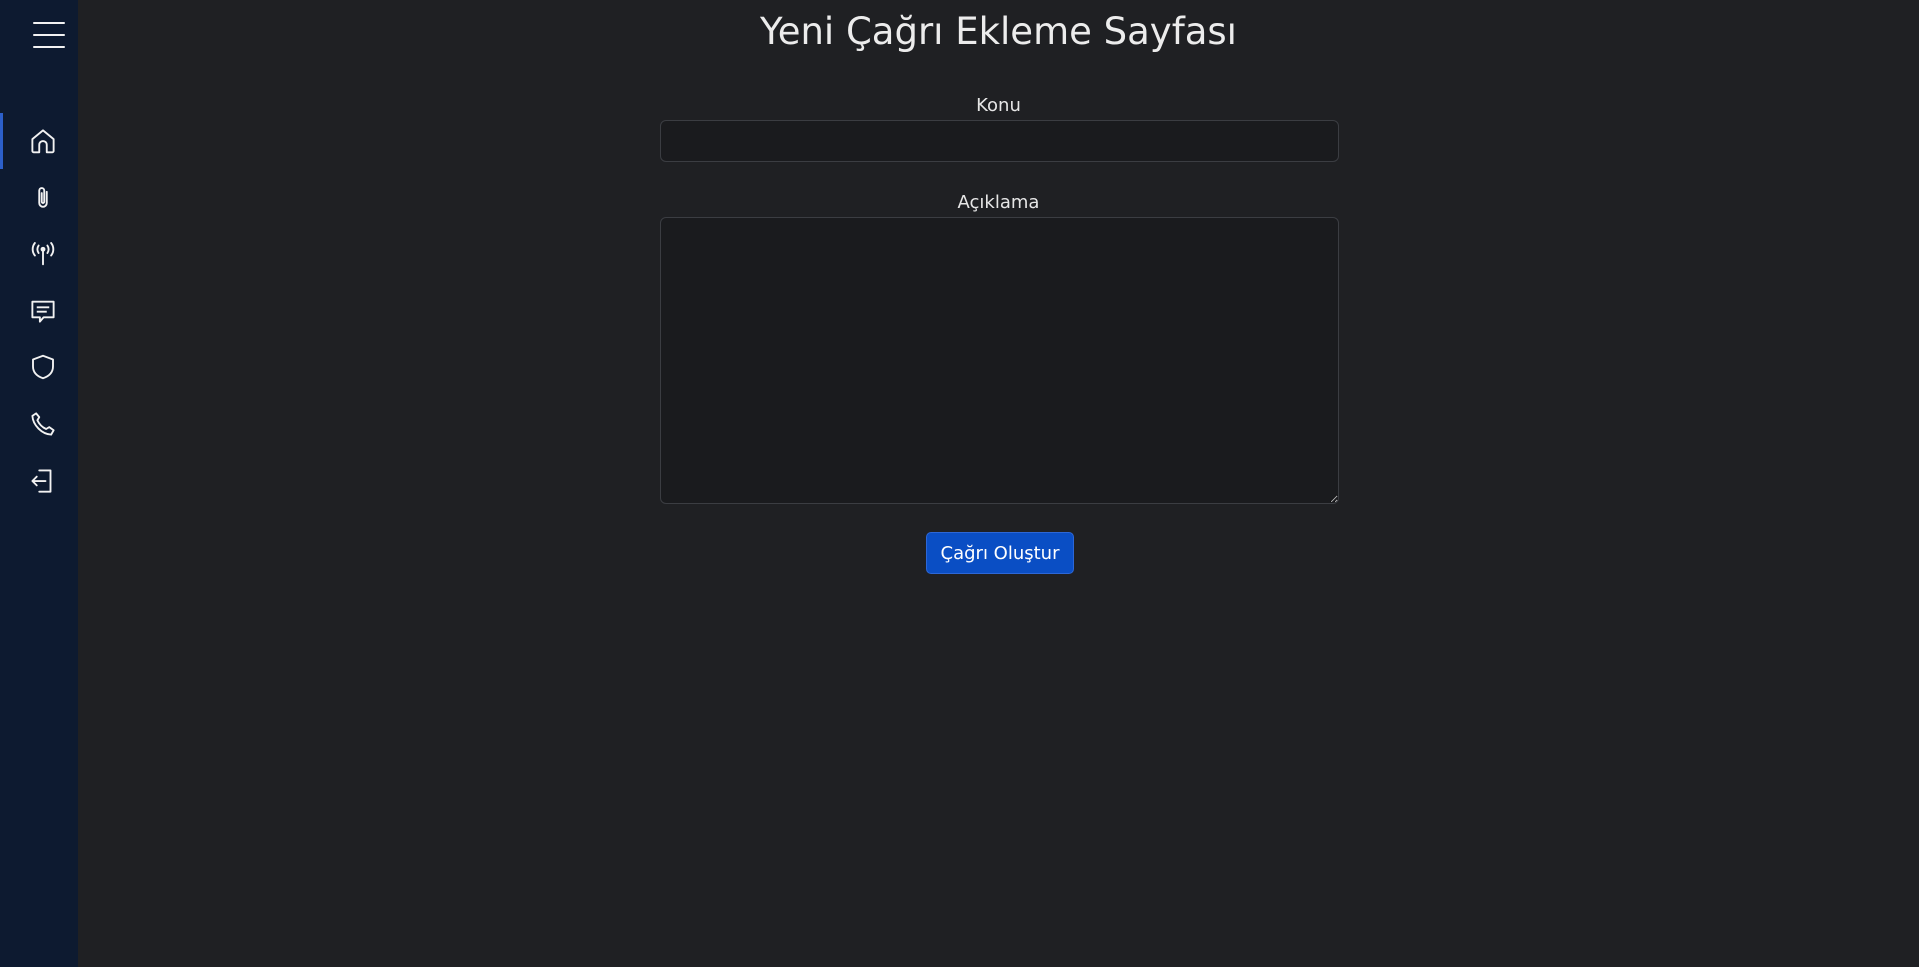  Describe the element at coordinates (43, 254) in the screenshot. I see `antenna-icon` at that location.